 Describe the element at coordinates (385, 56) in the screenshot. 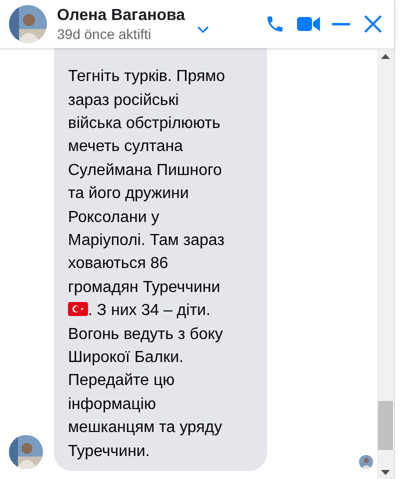

I see `scroll-up-icon` at that location.